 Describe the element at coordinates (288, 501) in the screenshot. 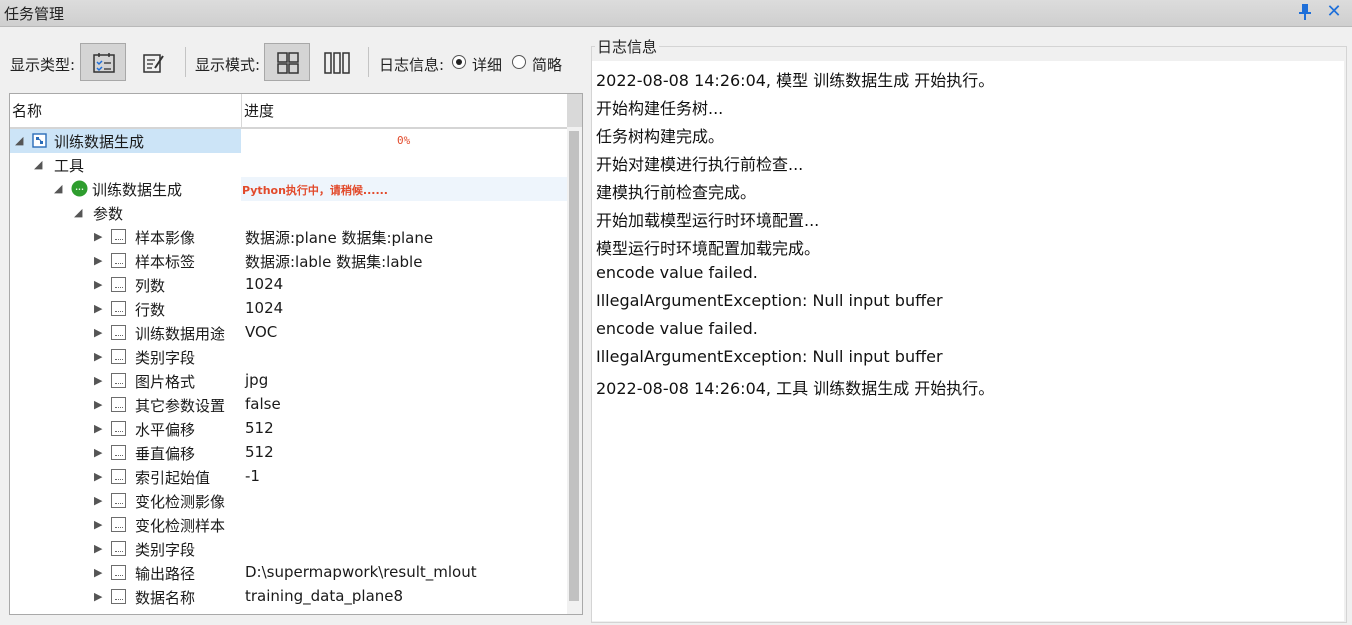

I see `param-row: ▶ 变化检测影像` at that location.